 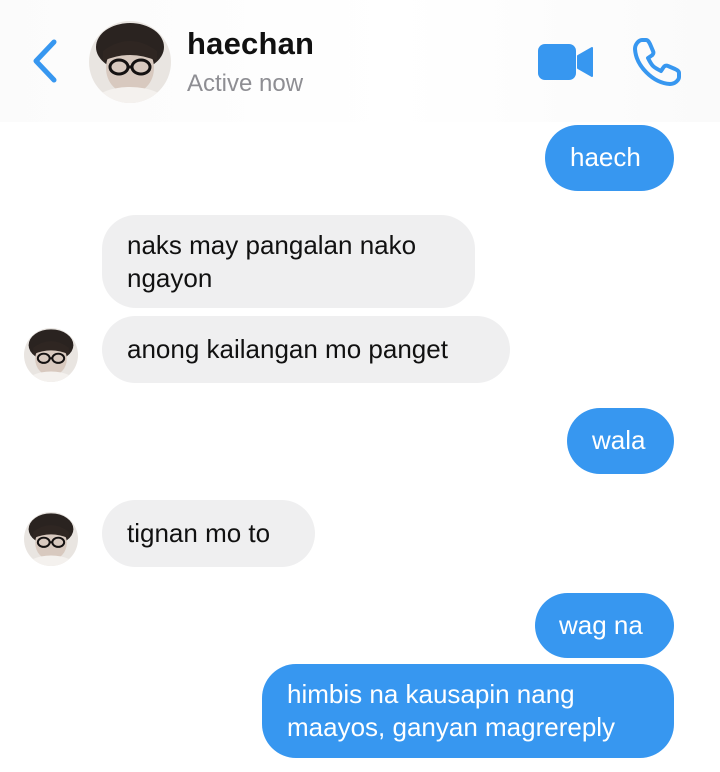 What do you see at coordinates (306, 349) in the screenshot?
I see `message-bubble-incoming: anong kailangan mo panget` at bounding box center [306, 349].